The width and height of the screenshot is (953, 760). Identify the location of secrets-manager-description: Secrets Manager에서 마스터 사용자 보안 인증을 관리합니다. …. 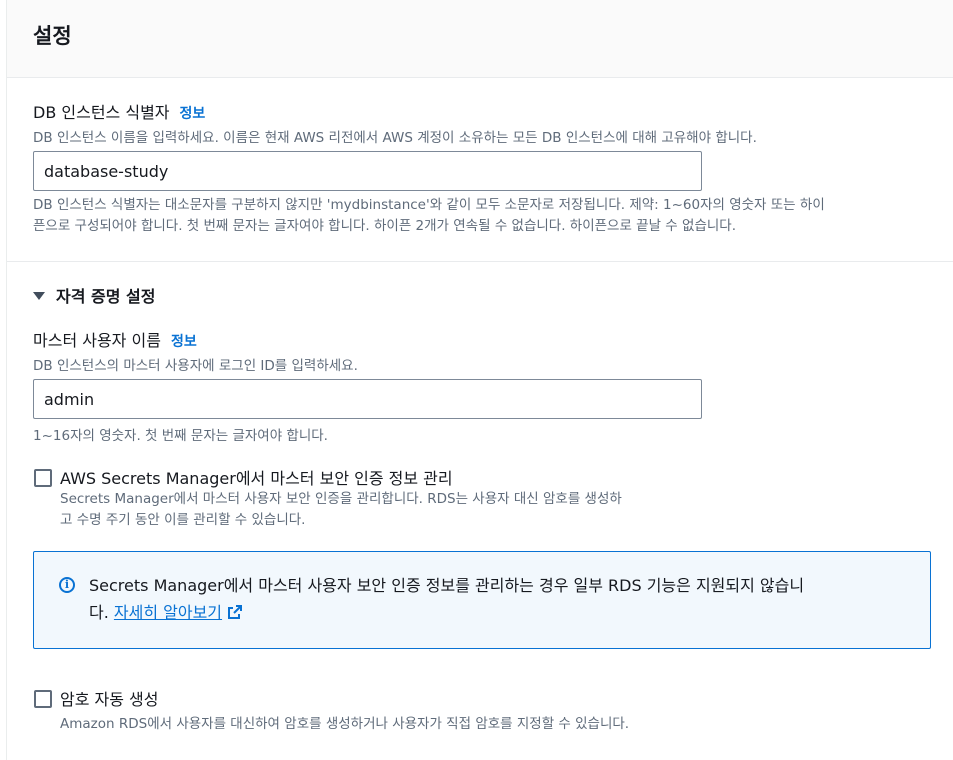
(390, 510).